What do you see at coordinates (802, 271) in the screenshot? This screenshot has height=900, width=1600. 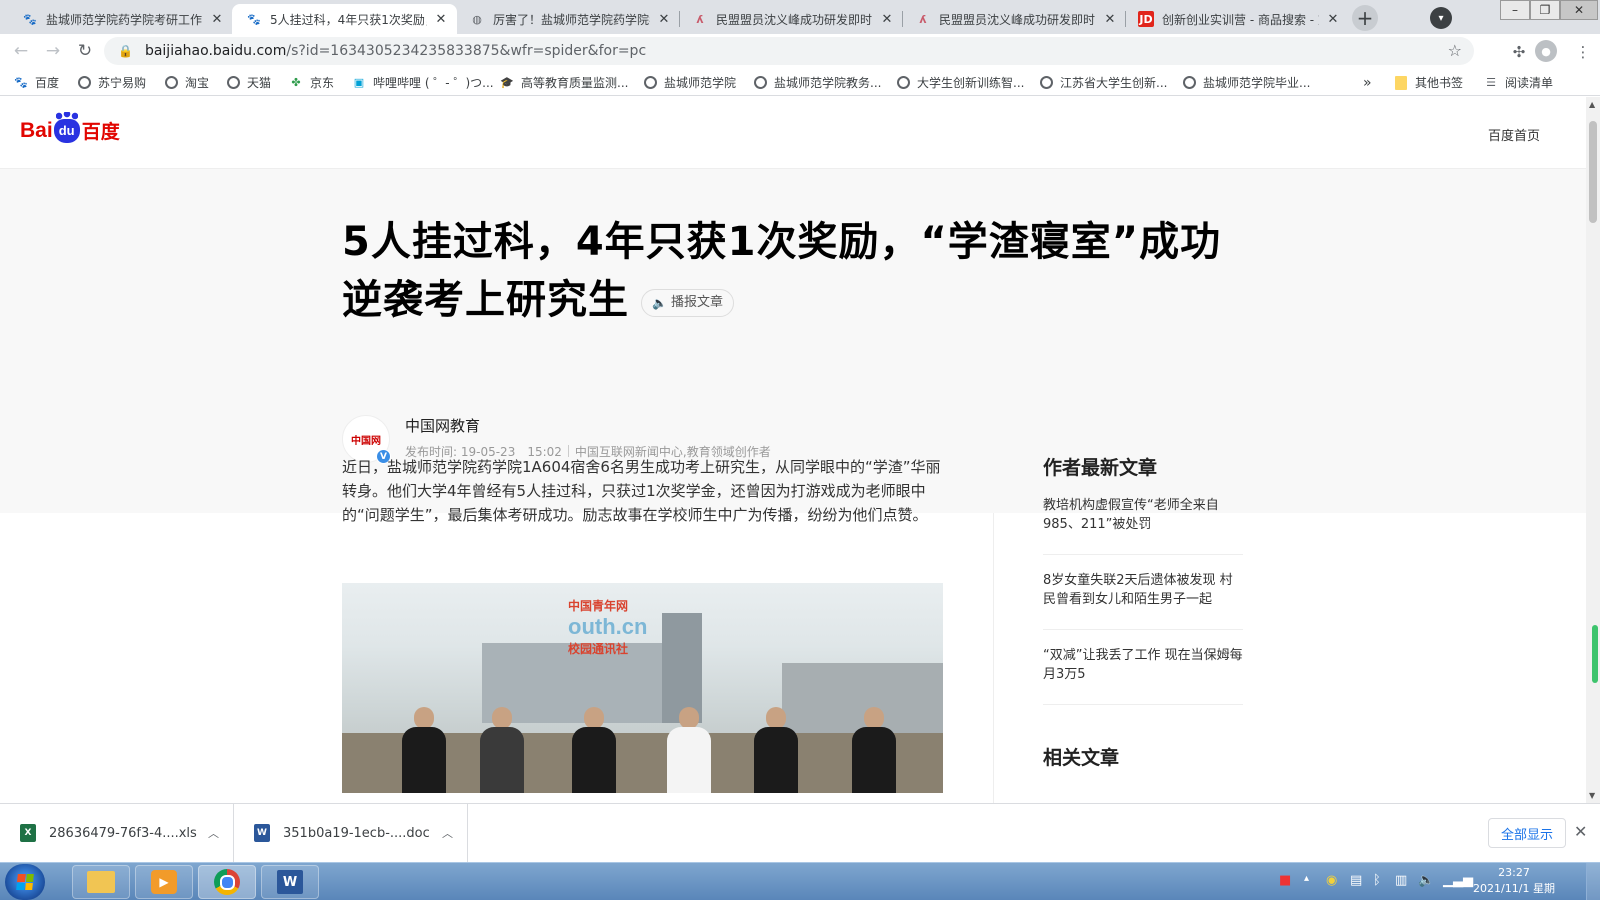 I see `page-title: 5人挂过科，4年只获1次奖励，“学渣寝室”成功逆袭考上研究生 🔈 播报文章` at bounding box center [802, 271].